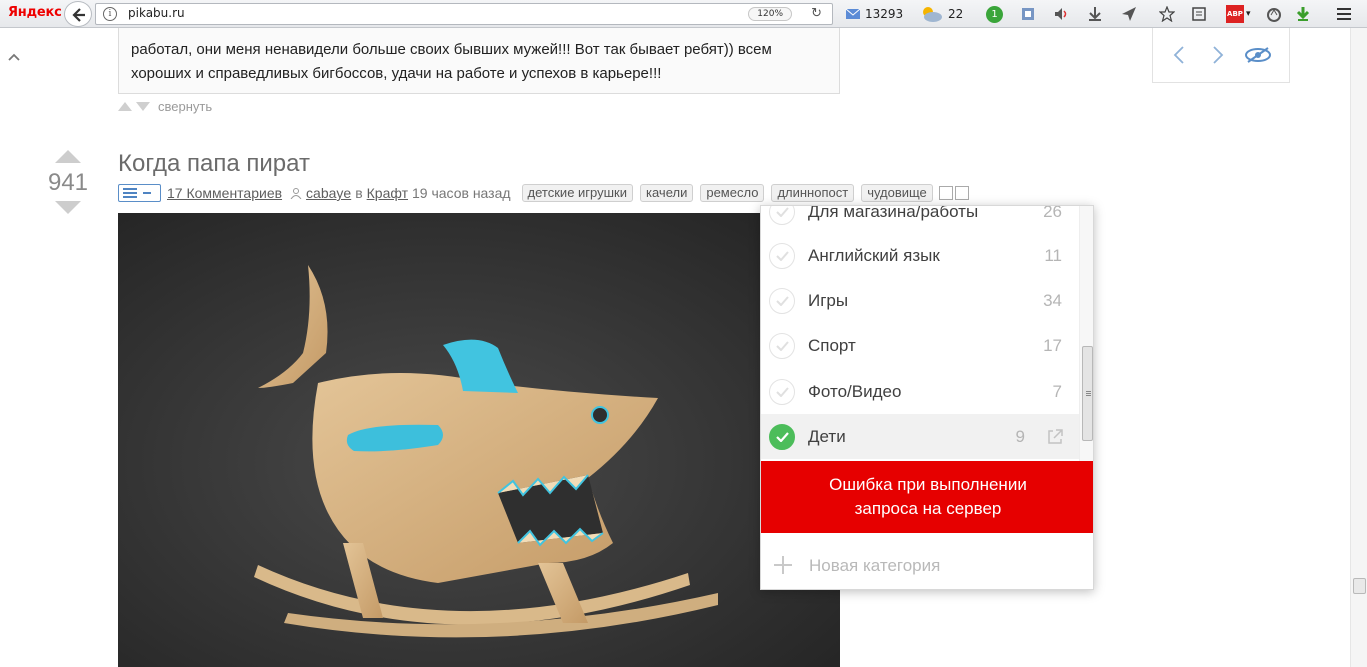 The image size is (1367, 667). Describe the element at coordinates (874, 255) in the screenshot. I see `category-label: Английский язык` at that location.